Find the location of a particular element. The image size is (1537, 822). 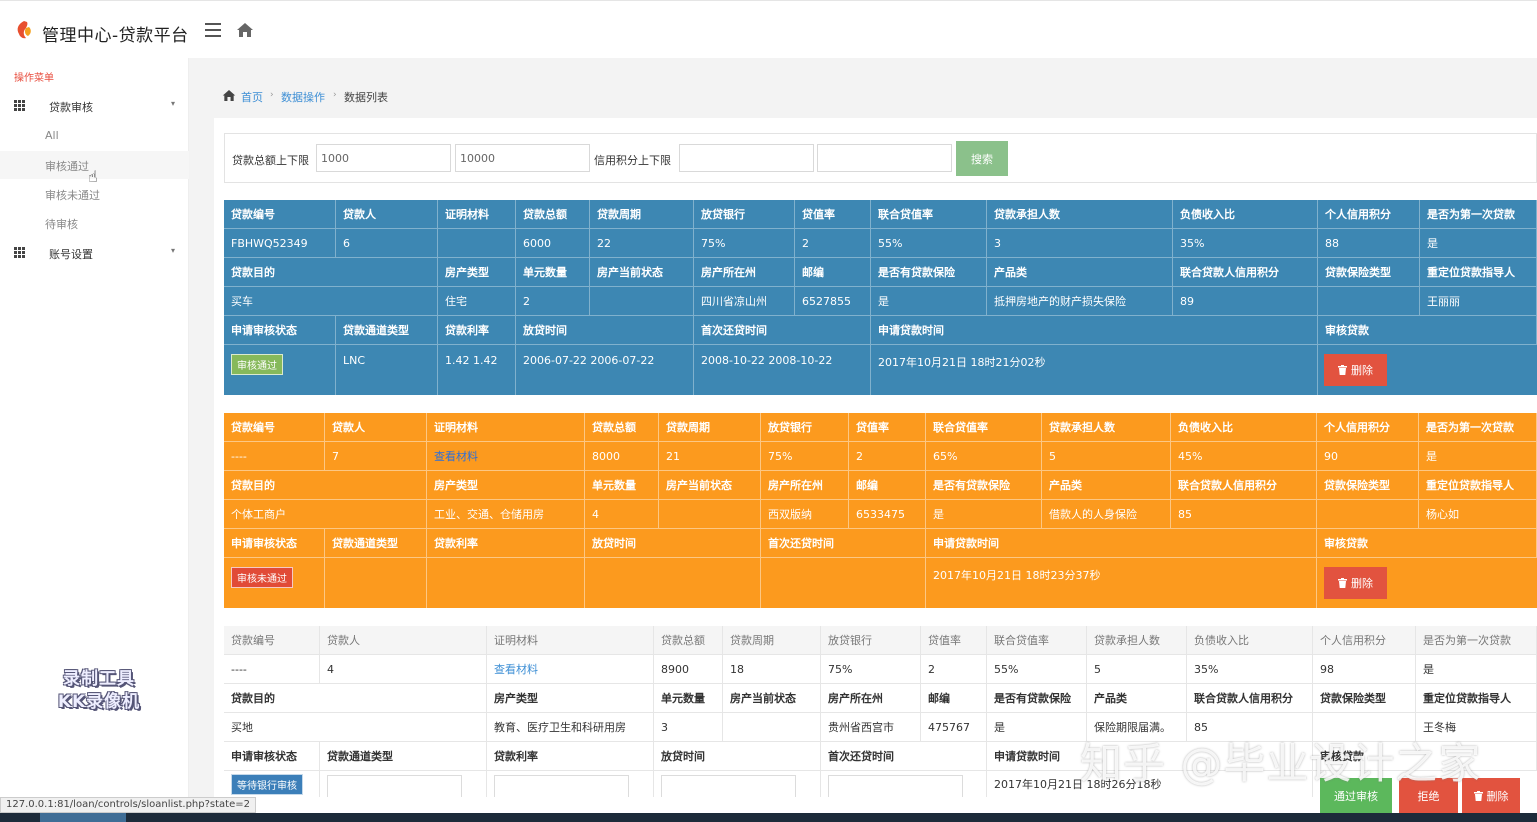

search-button: 搜索 is located at coordinates (982, 158).